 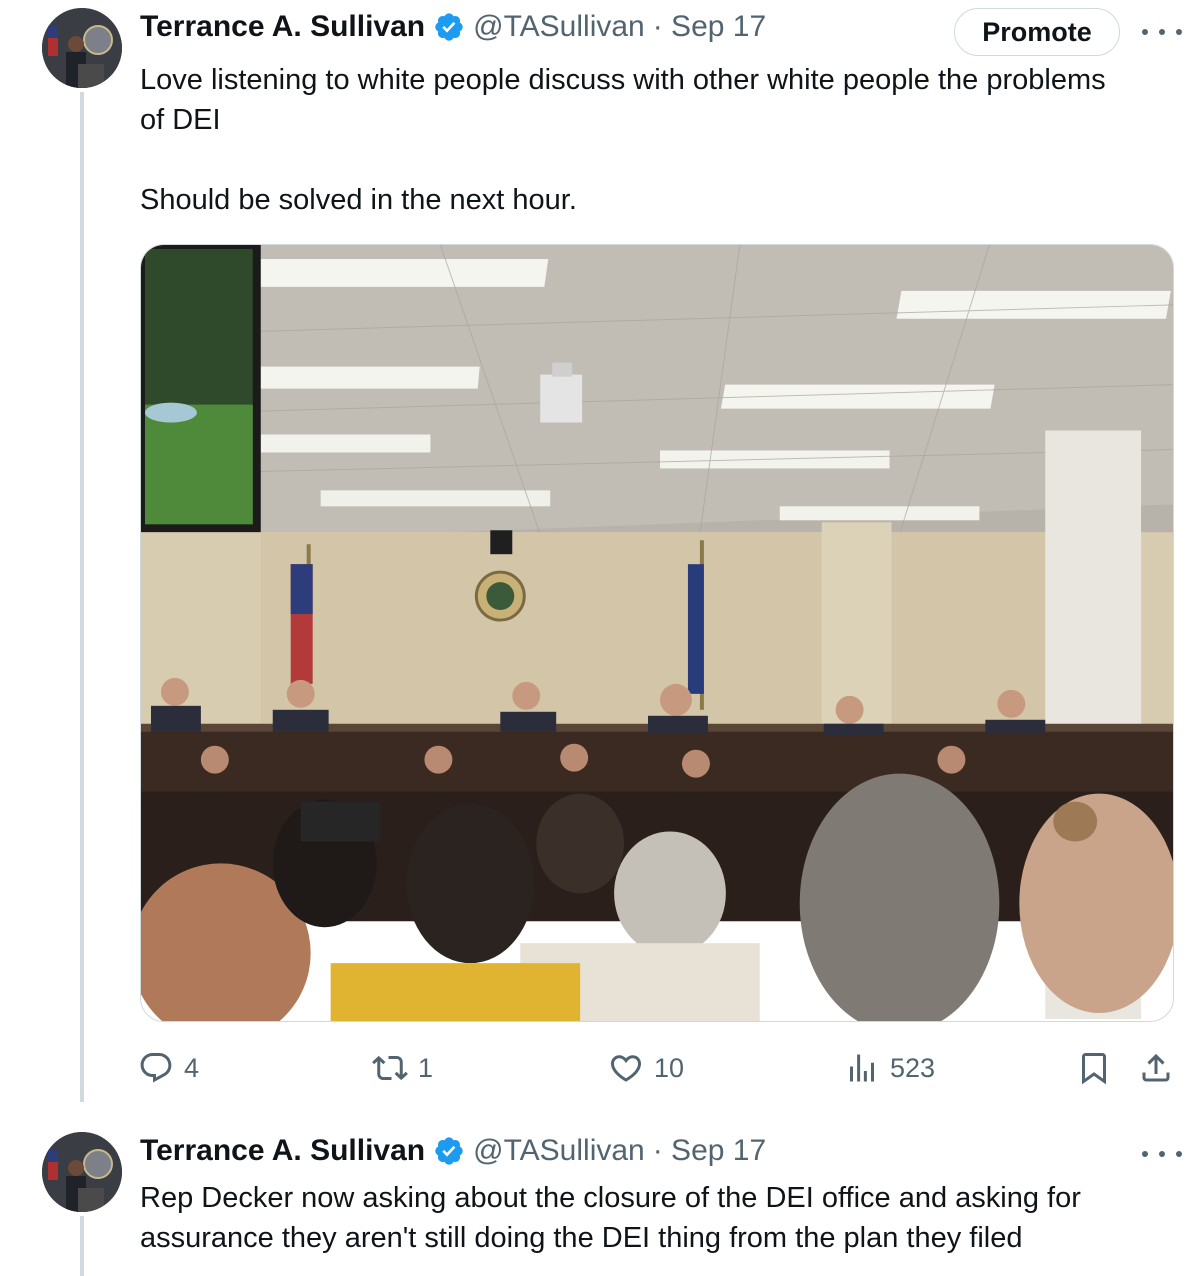 I want to click on promote-button: Promote, so click(x=1037, y=32).